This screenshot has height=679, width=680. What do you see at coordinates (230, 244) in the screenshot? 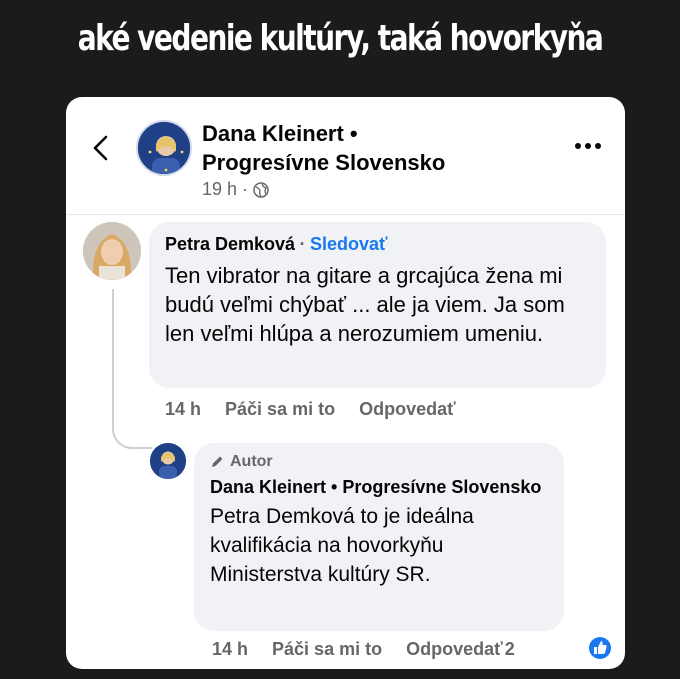
I see `comment-author: Petra Demková` at bounding box center [230, 244].